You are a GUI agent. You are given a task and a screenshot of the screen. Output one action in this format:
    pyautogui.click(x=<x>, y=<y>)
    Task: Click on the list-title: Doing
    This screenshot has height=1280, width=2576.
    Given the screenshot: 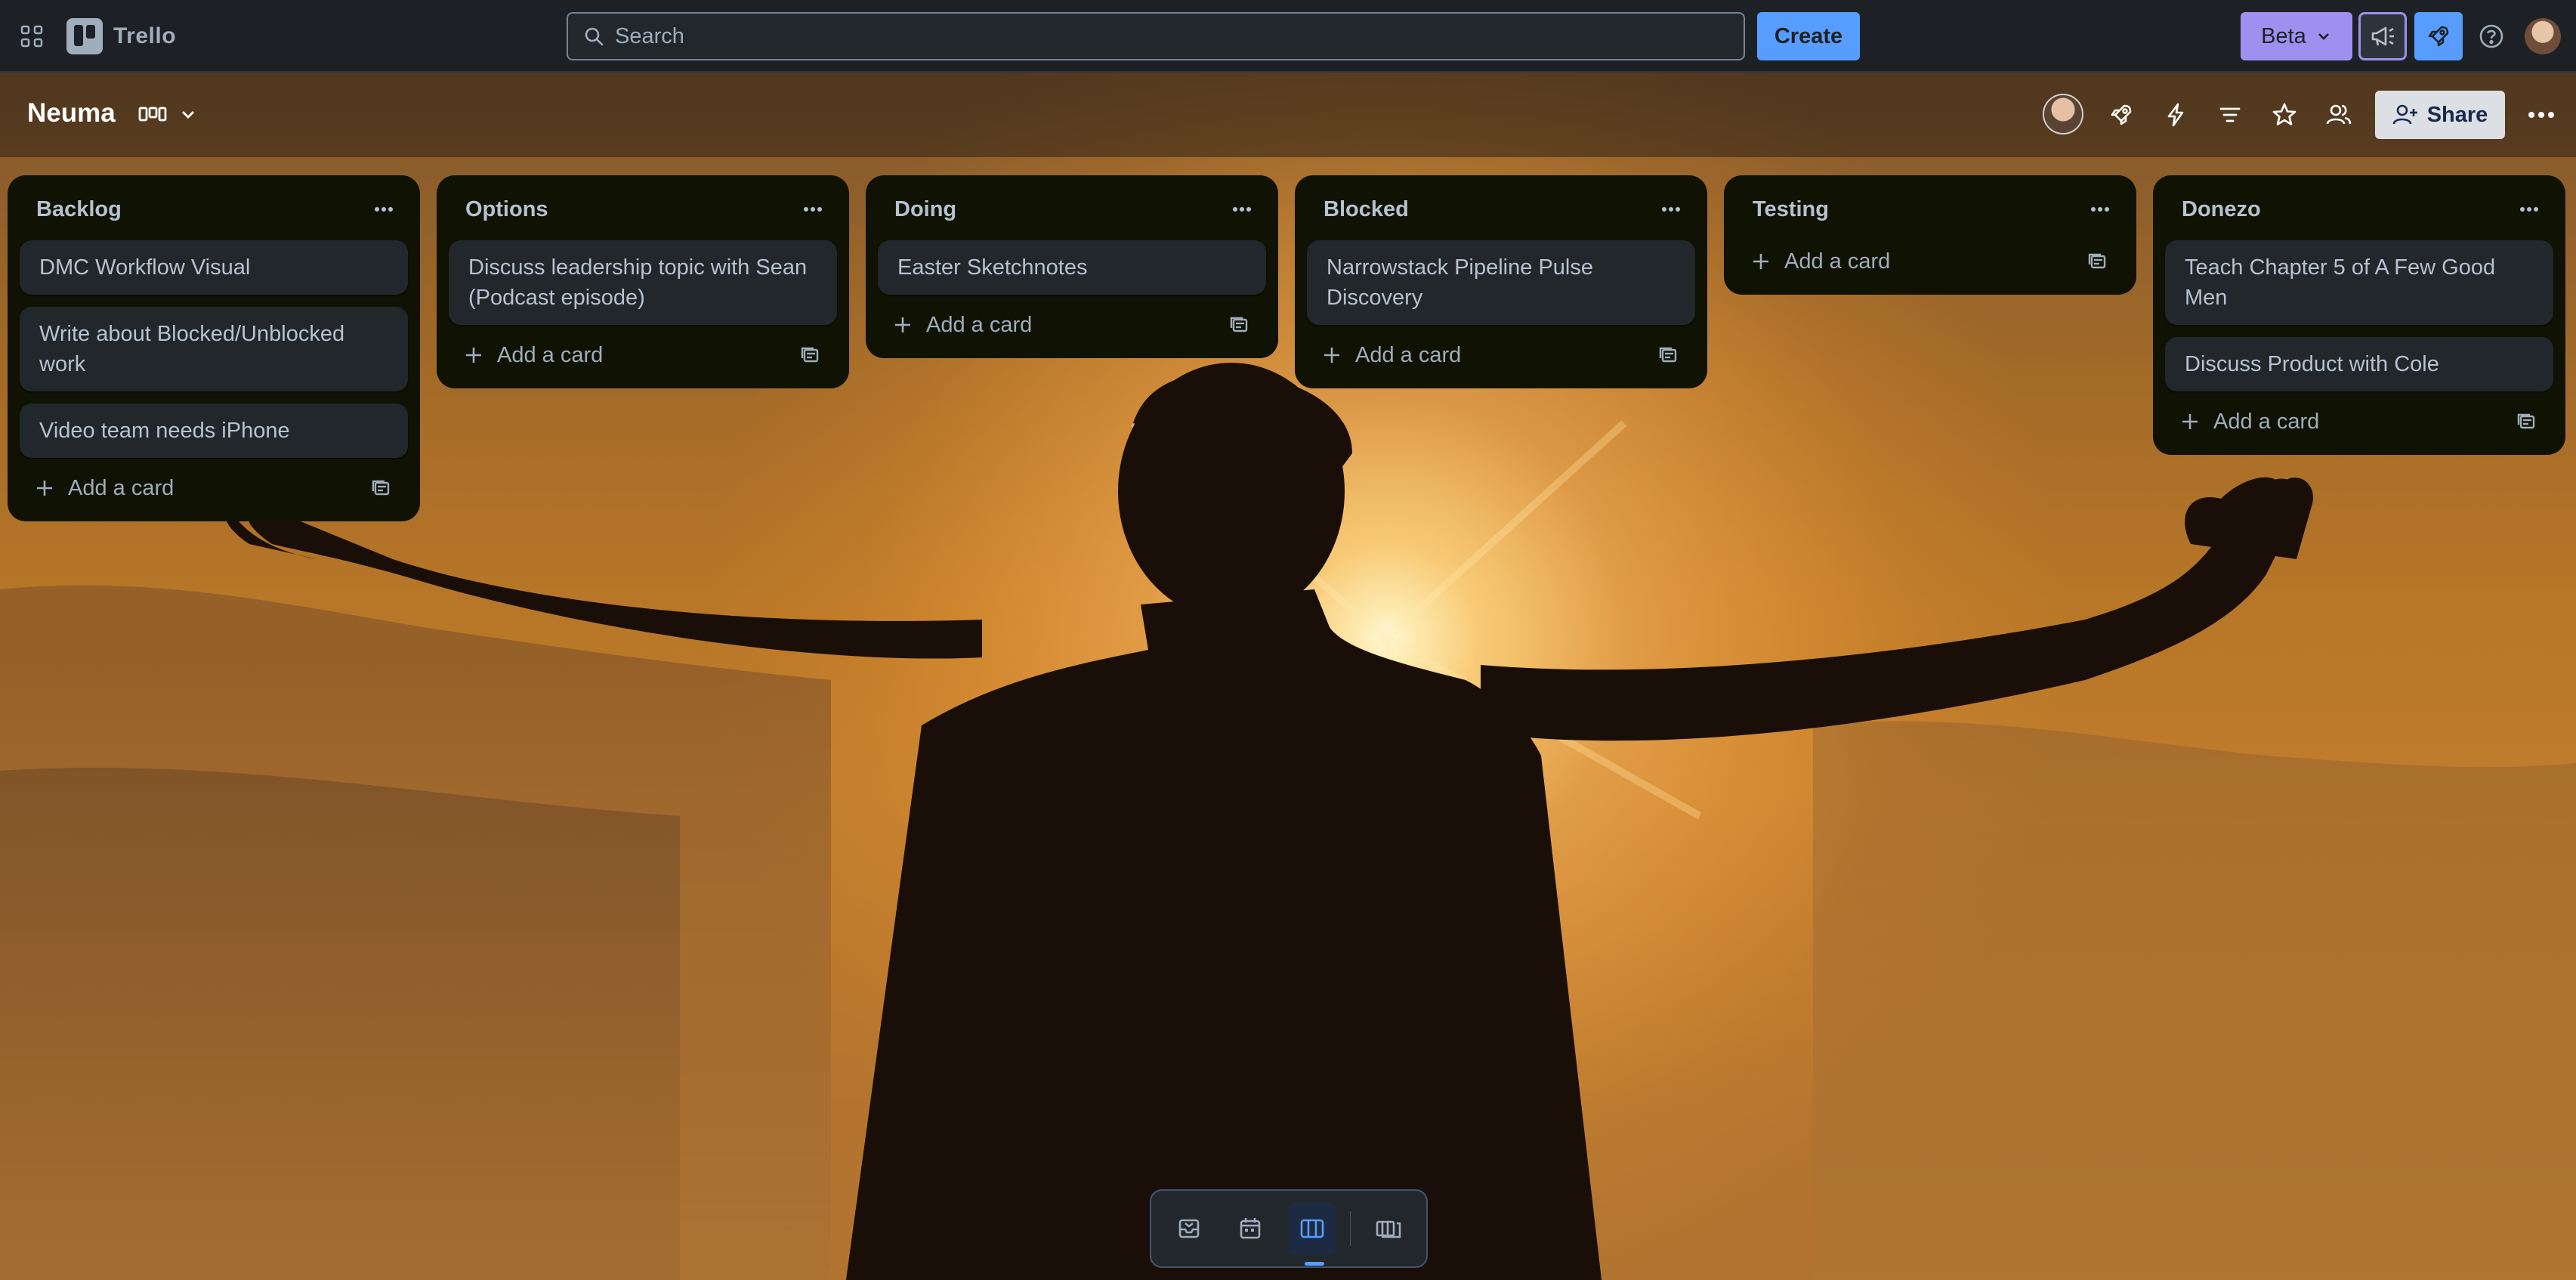 What is the action you would take?
    pyautogui.click(x=925, y=209)
    